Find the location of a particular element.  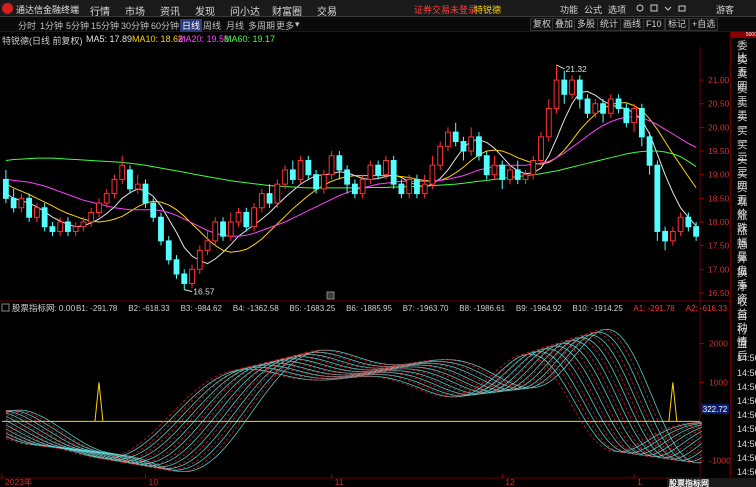

indicator-item: A1: -291.78 is located at coordinates (654, 308).